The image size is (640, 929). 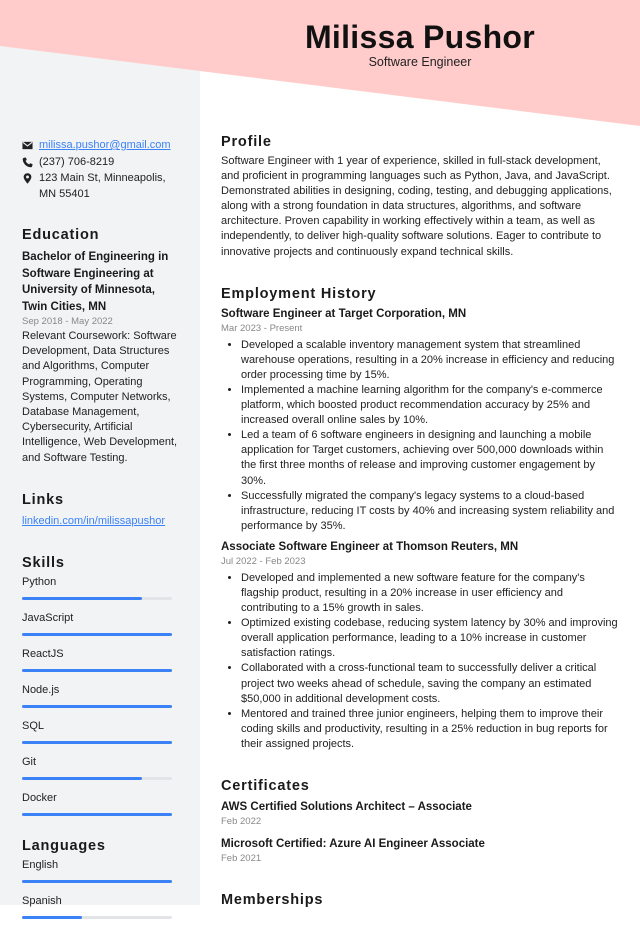 What do you see at coordinates (420, 37) in the screenshot?
I see `candidate-name: Milissa Pushor` at bounding box center [420, 37].